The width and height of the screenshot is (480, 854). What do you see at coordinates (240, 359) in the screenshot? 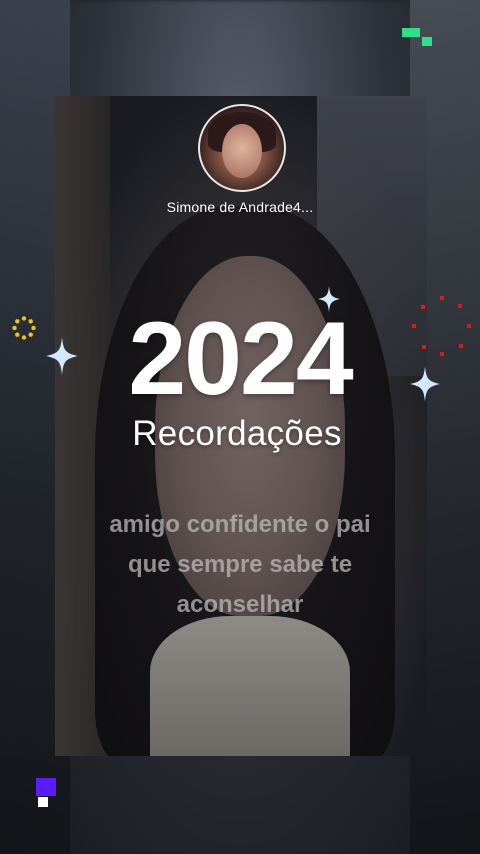
I see `overlay-year: 2024` at bounding box center [240, 359].